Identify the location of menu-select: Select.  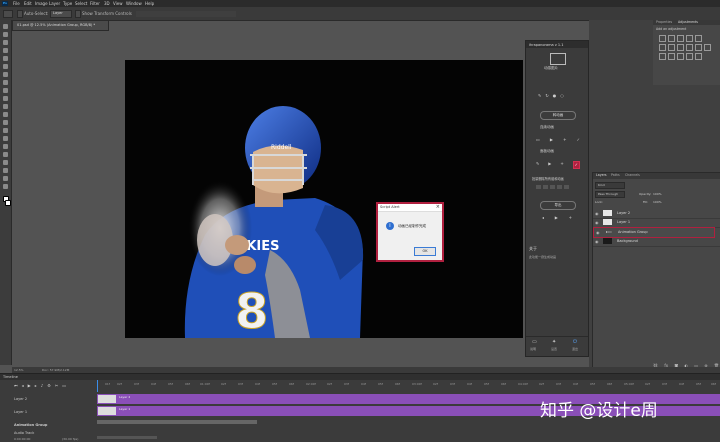
(81, 3).